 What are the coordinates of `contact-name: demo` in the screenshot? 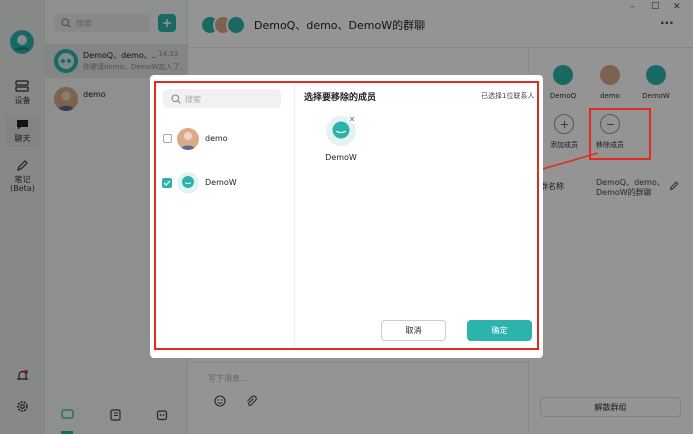 It's located at (216, 138).